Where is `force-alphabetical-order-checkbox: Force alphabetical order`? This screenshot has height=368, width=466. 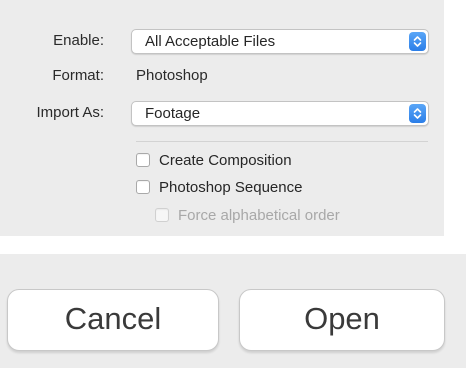
force-alphabetical-order-checkbox: Force alphabetical order is located at coordinates (247, 215).